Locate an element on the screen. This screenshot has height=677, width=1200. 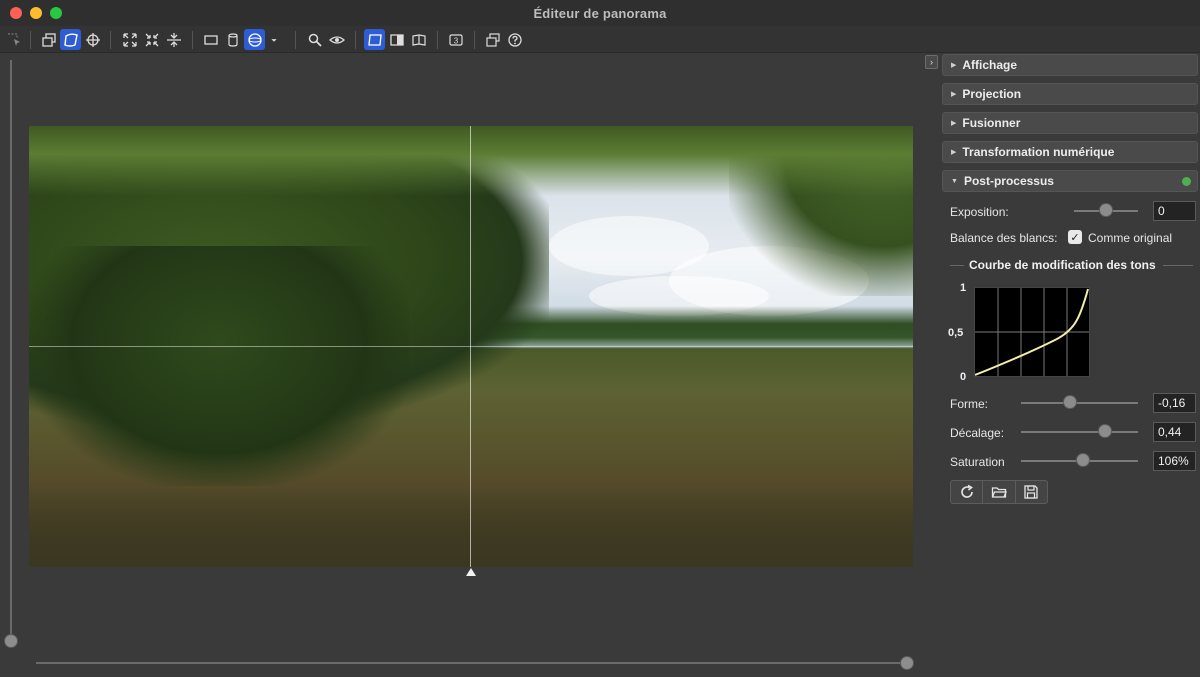
number-badge-icon: 3 is located at coordinates (455, 39).